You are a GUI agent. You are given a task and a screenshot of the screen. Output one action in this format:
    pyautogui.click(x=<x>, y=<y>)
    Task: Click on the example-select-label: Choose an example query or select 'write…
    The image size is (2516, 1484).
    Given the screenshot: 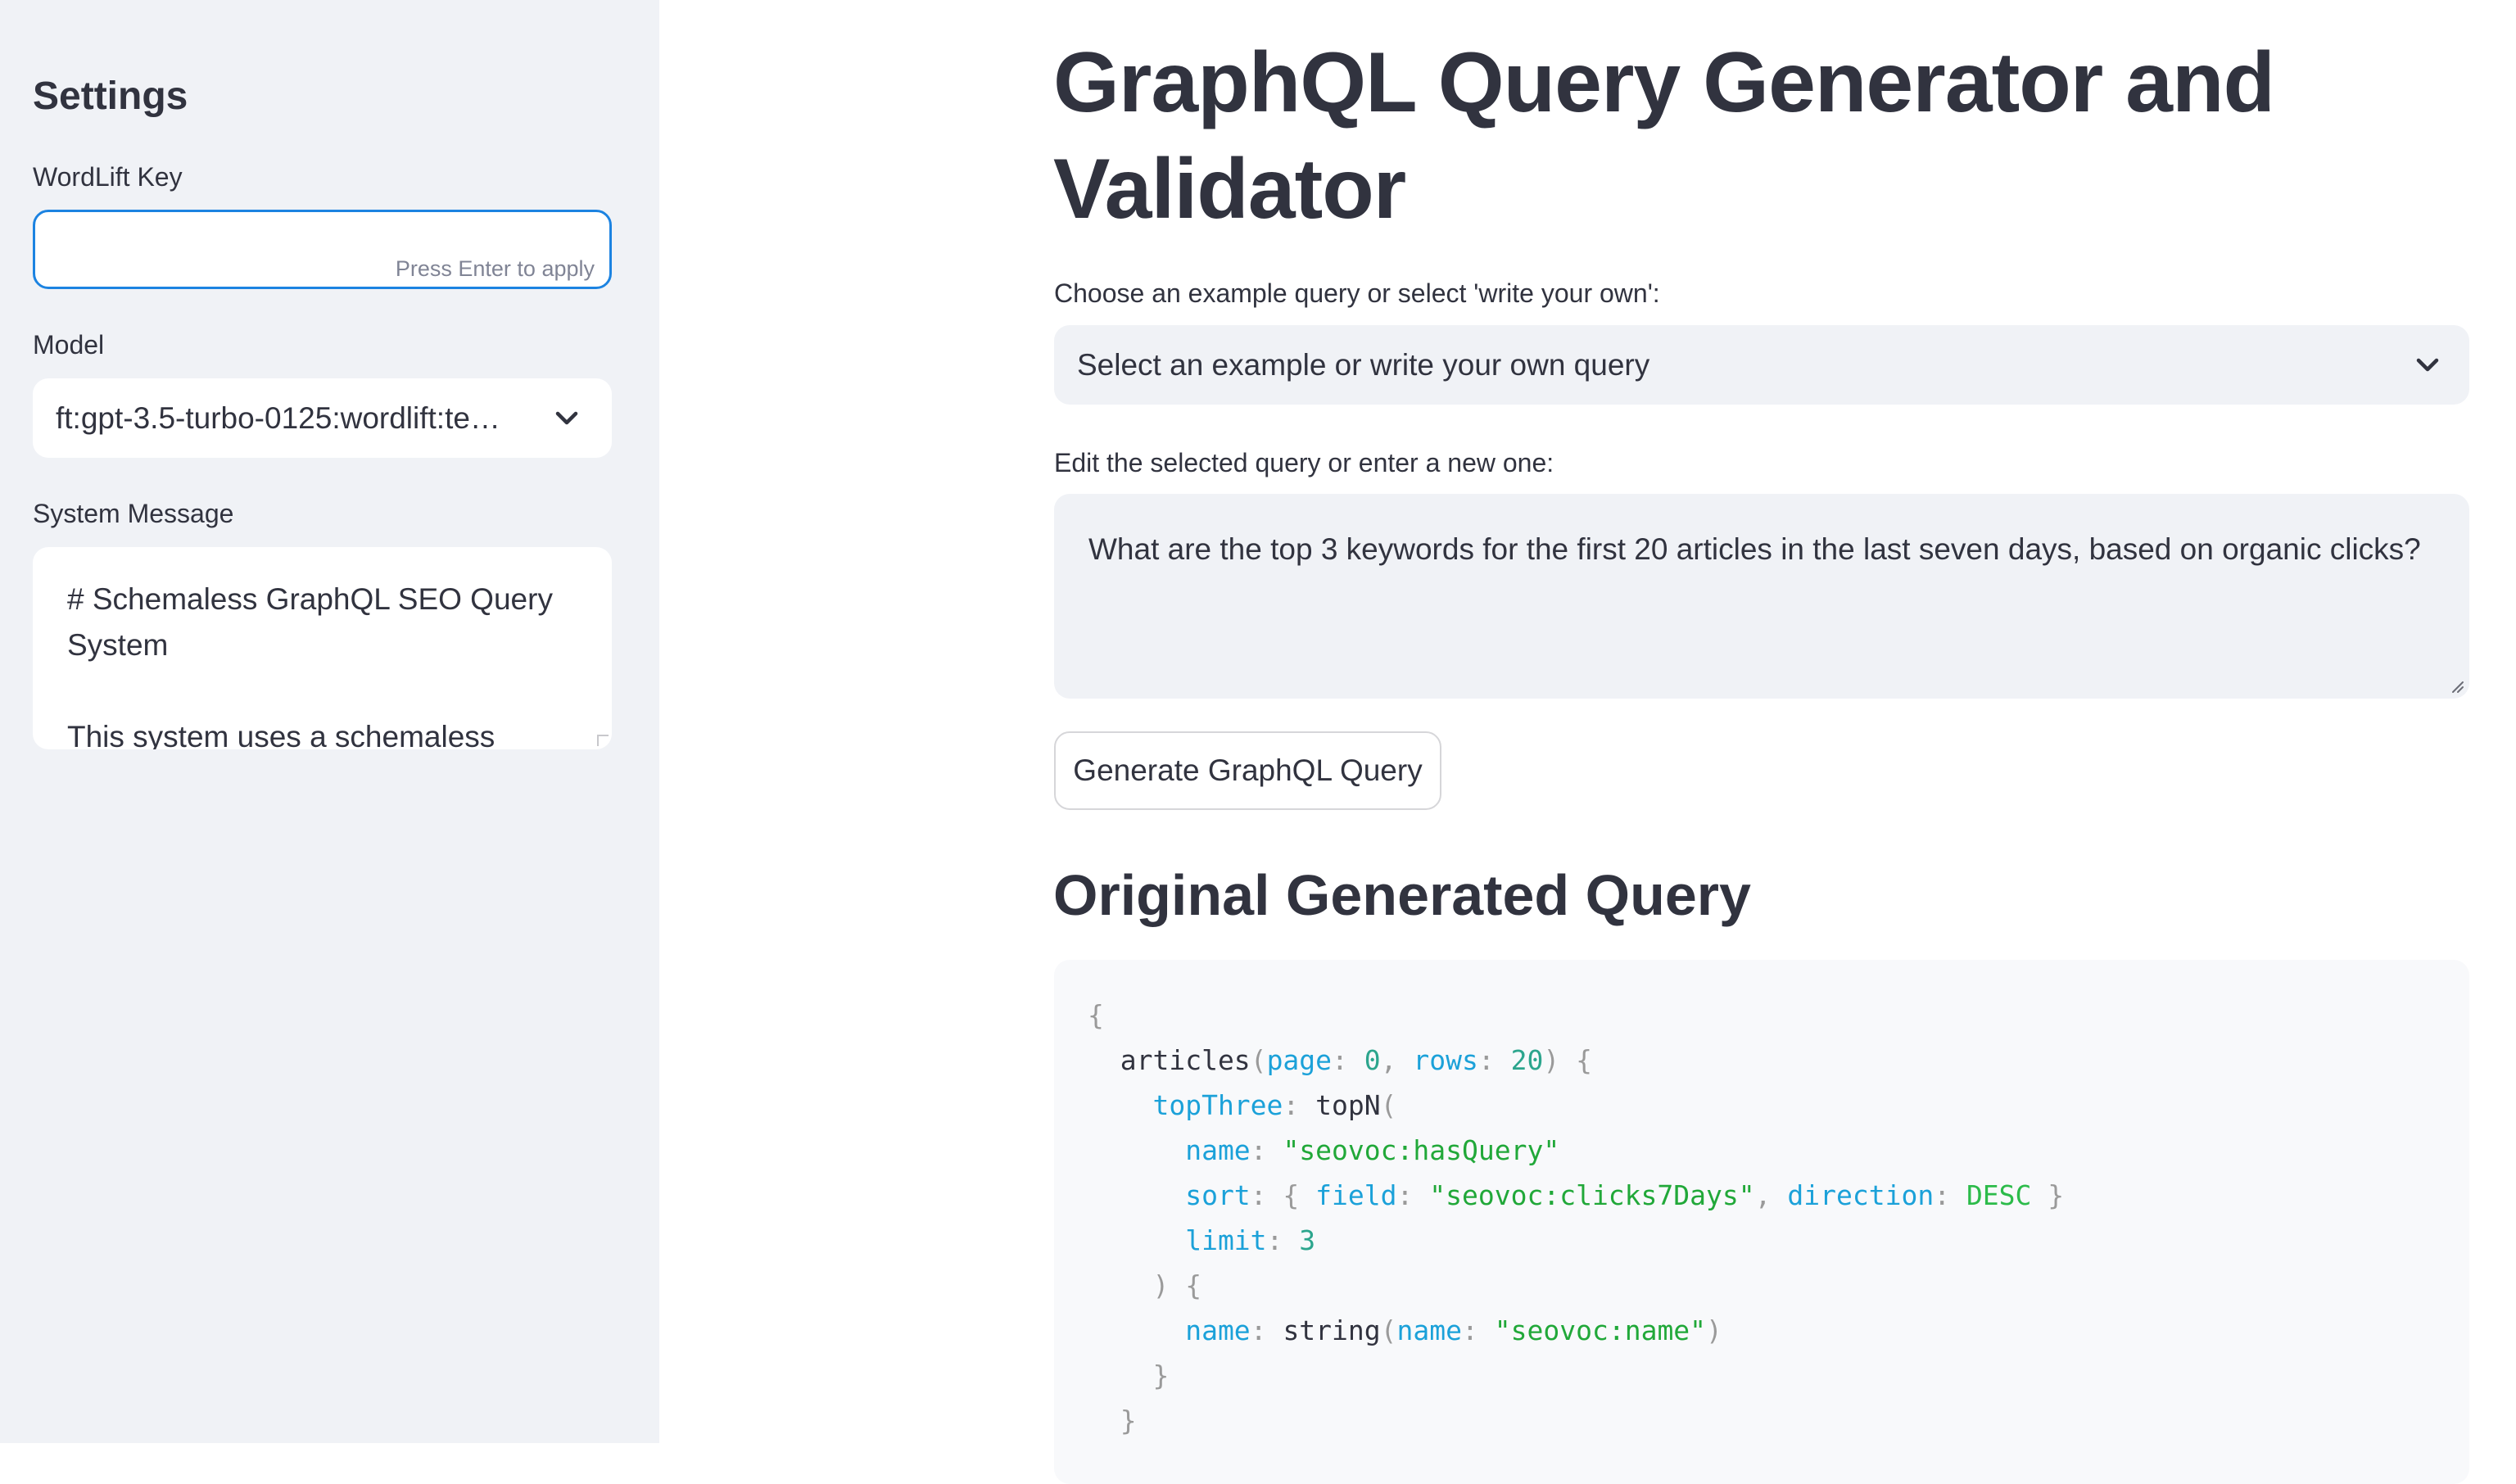 What is the action you would take?
    pyautogui.click(x=1357, y=293)
    